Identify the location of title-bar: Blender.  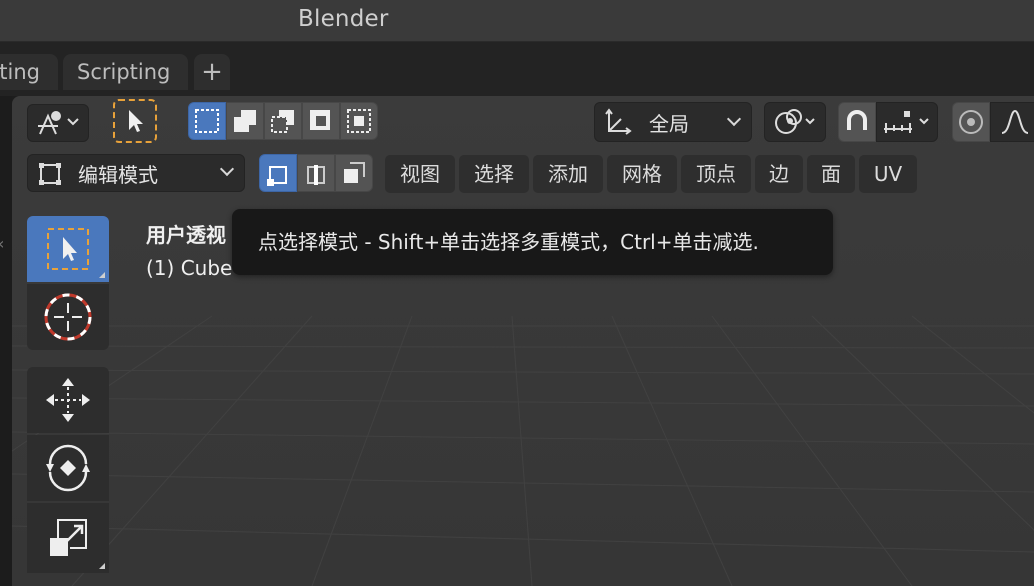
(517, 21).